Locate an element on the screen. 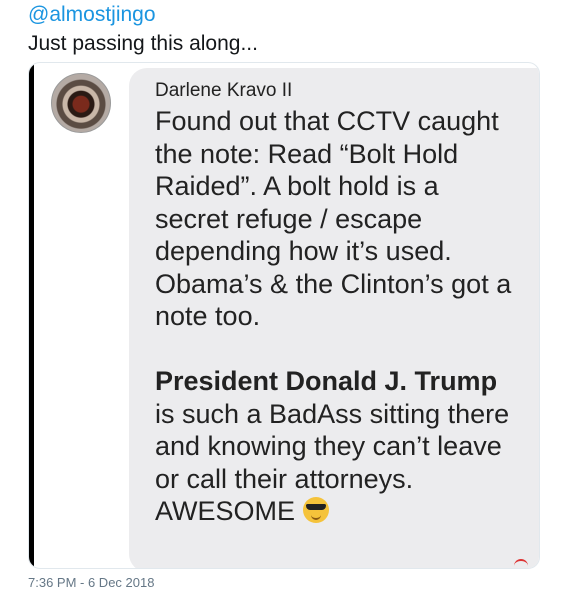 This screenshot has width=562, height=600. message-line: or call their attorneys. is located at coordinates (284, 478).